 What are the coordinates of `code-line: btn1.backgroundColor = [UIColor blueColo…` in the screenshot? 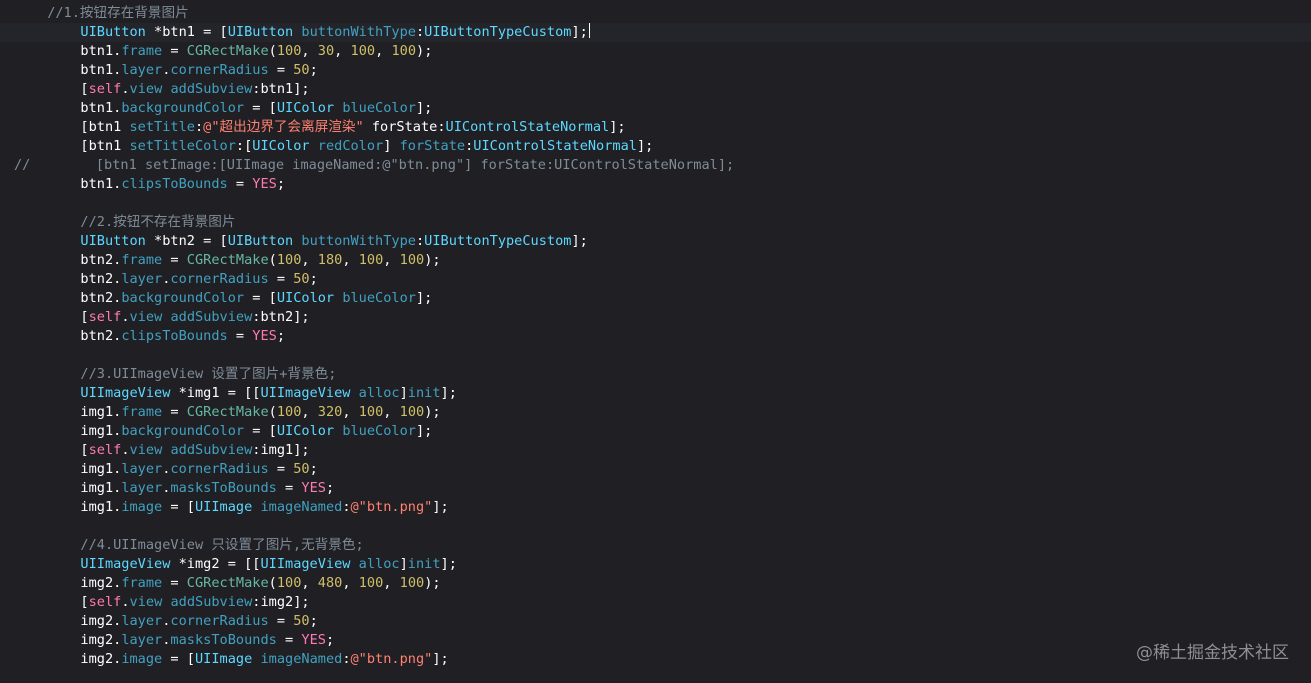 It's located at (655, 108).